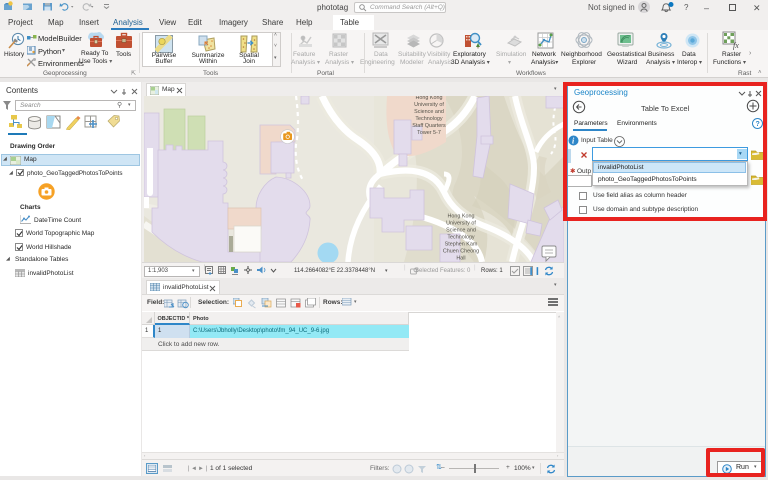 This screenshot has height=480, width=768. I want to click on svg-text: Hall, so click(460, 259).